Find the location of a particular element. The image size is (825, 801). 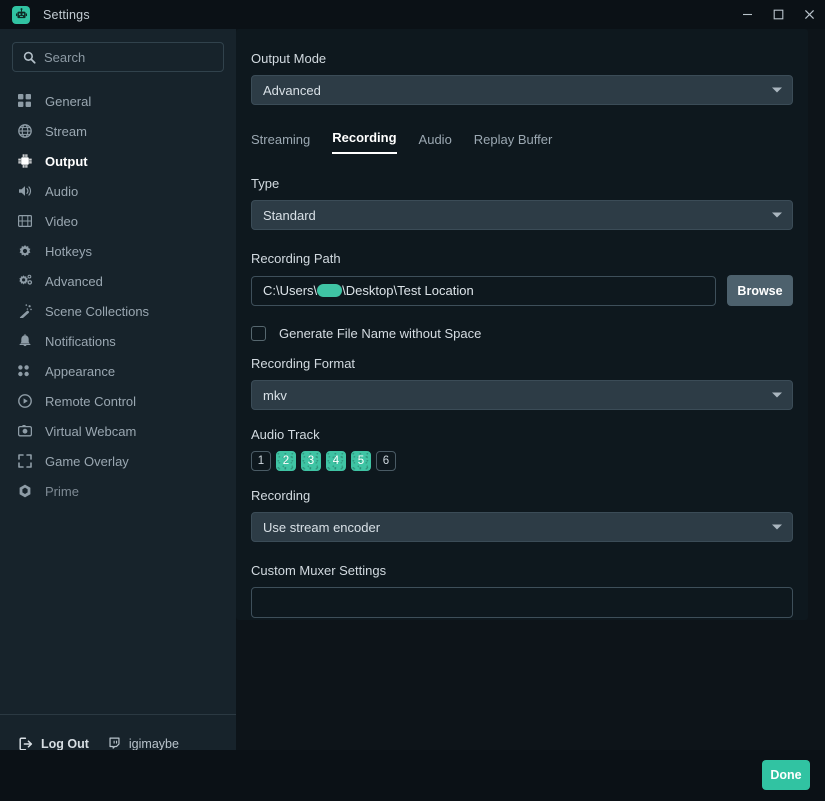

output-tabs: Streaming Recording Audio Replay Buffer is located at coordinates (522, 141).